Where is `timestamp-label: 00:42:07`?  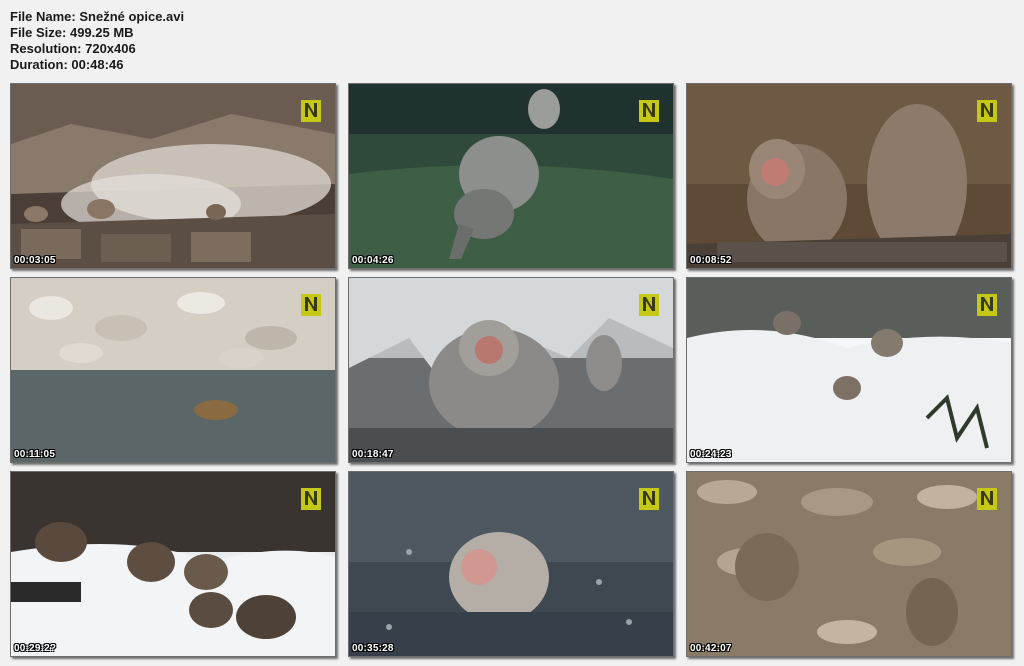
timestamp-label: 00:42:07 is located at coordinates (711, 648).